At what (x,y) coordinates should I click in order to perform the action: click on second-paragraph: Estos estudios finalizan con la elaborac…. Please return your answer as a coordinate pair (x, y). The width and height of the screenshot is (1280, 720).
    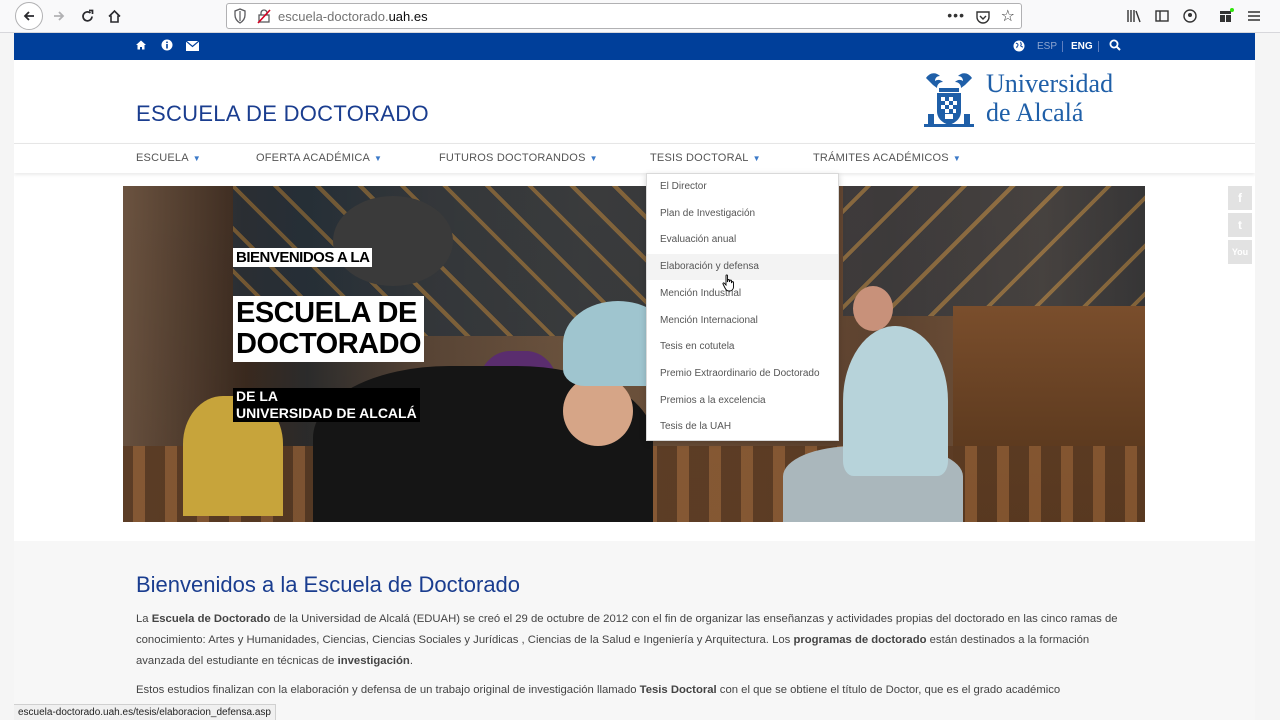
    Looking at the image, I should click on (631, 690).